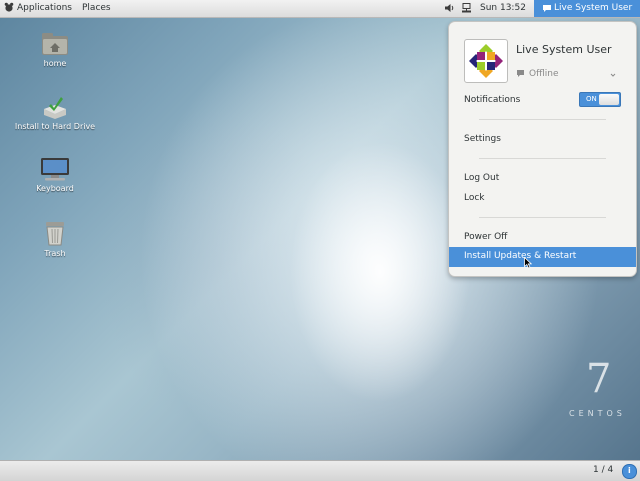 The width and height of the screenshot is (640, 481). Describe the element at coordinates (9, 9) in the screenshot. I see `applications-icon` at that location.